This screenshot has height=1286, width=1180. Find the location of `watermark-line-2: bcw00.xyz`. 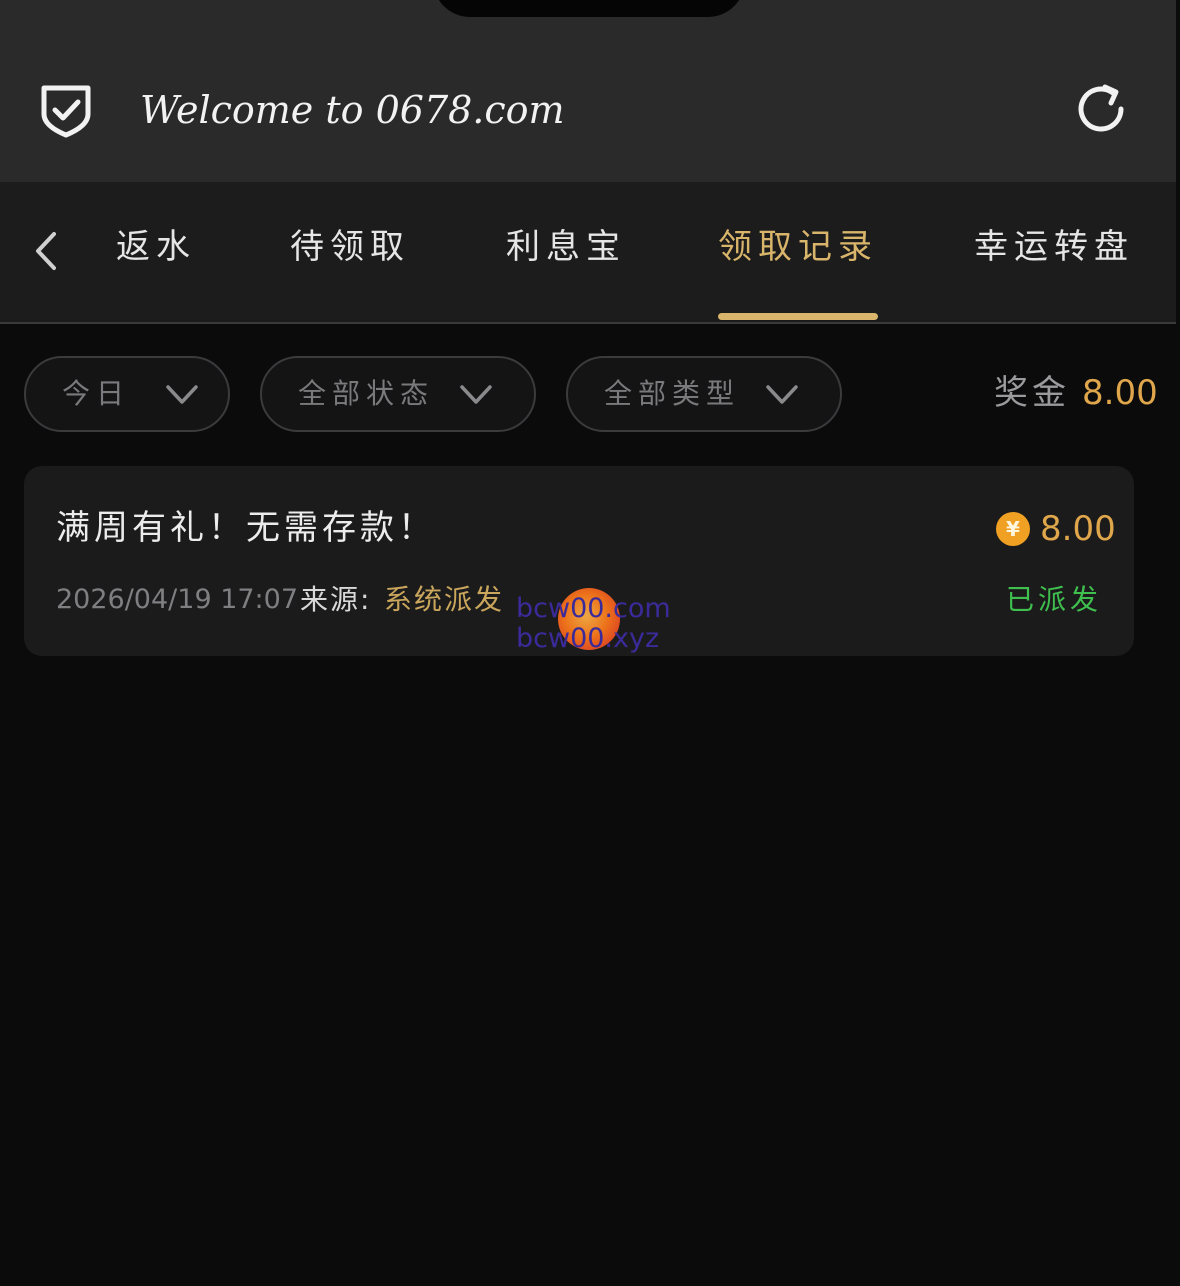

watermark-line-2: bcw00.xyz is located at coordinates (588, 638).